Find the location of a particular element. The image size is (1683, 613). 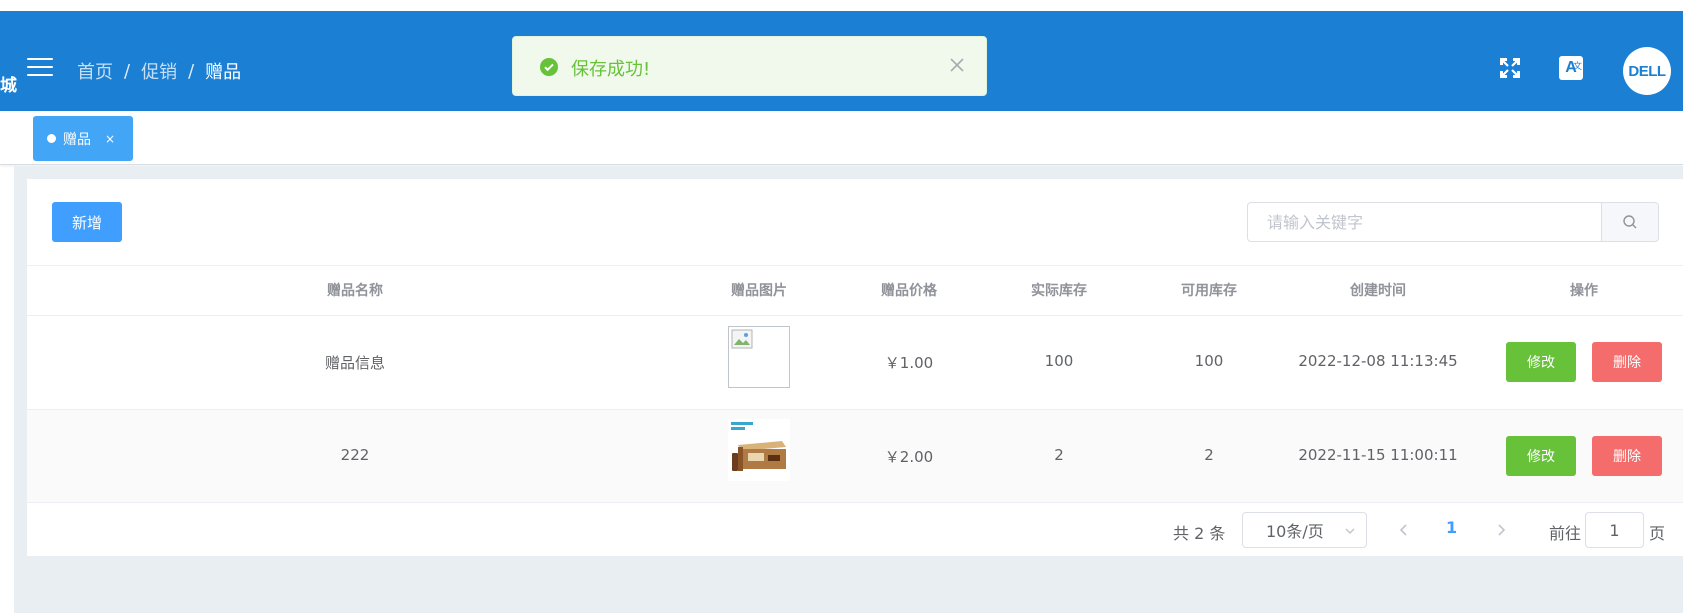

row-1-created: 2022-12-08 11:13:45 is located at coordinates (1378, 361).